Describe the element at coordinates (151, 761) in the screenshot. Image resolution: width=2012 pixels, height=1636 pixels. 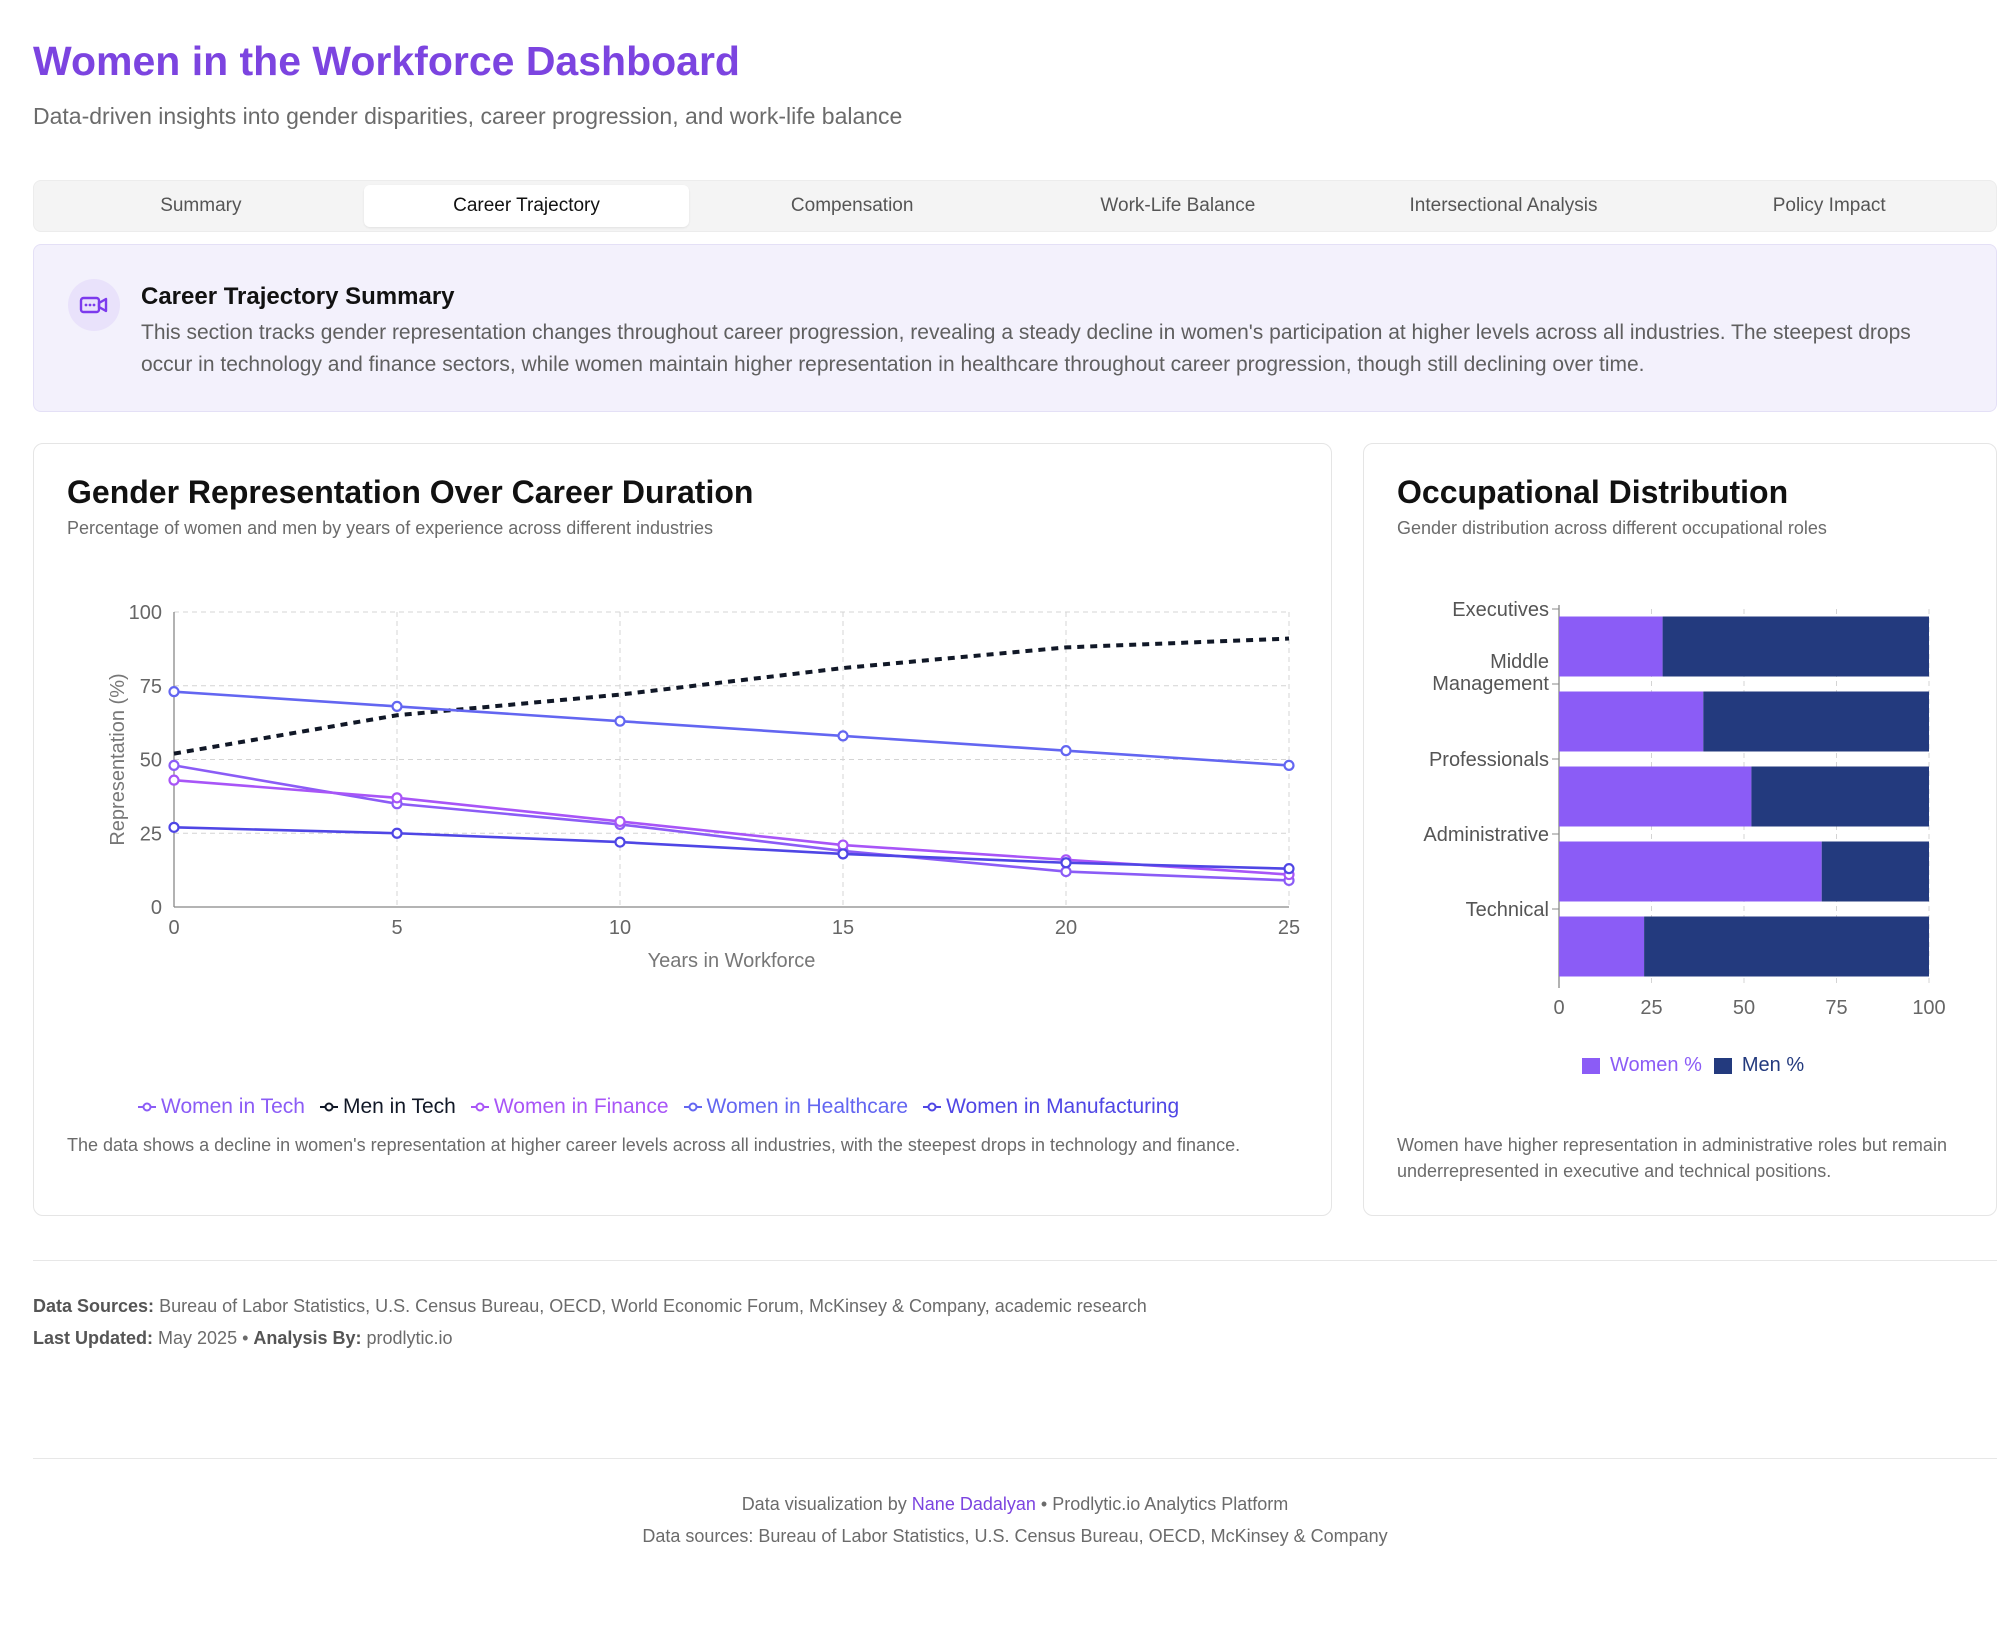
I see `y-tick-label: 50` at that location.